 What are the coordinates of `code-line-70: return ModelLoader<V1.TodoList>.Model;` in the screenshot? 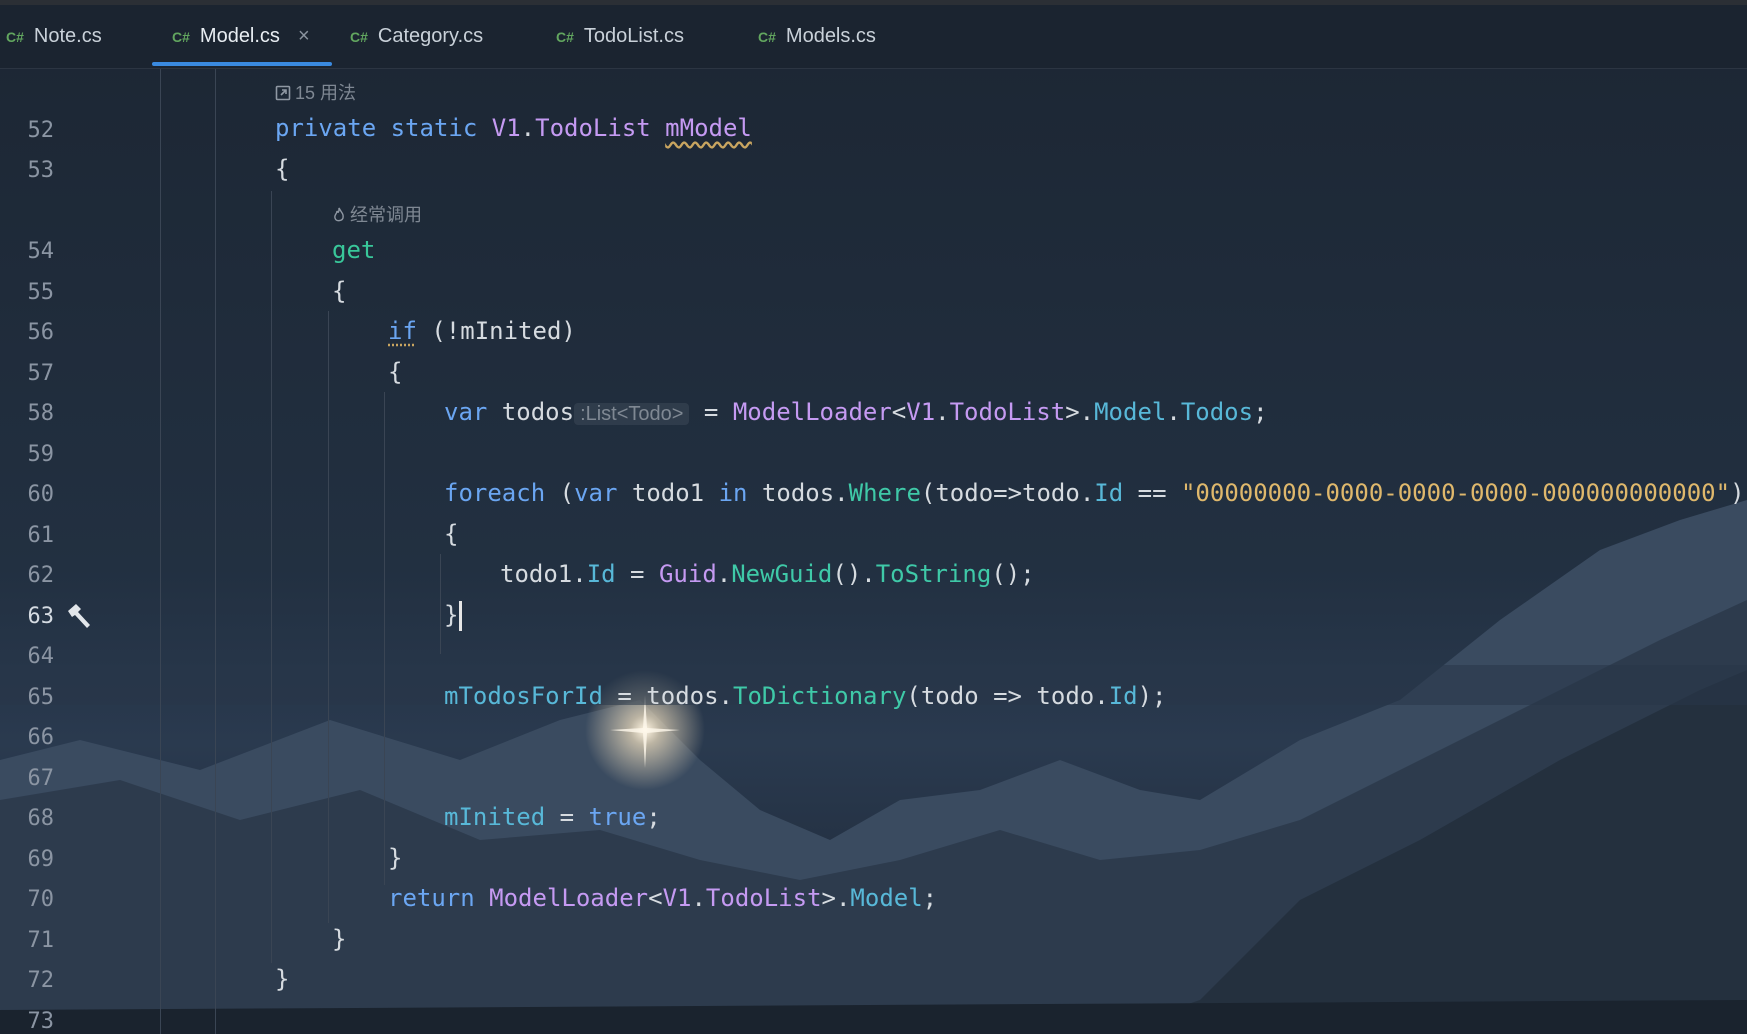 It's located at (663, 898).